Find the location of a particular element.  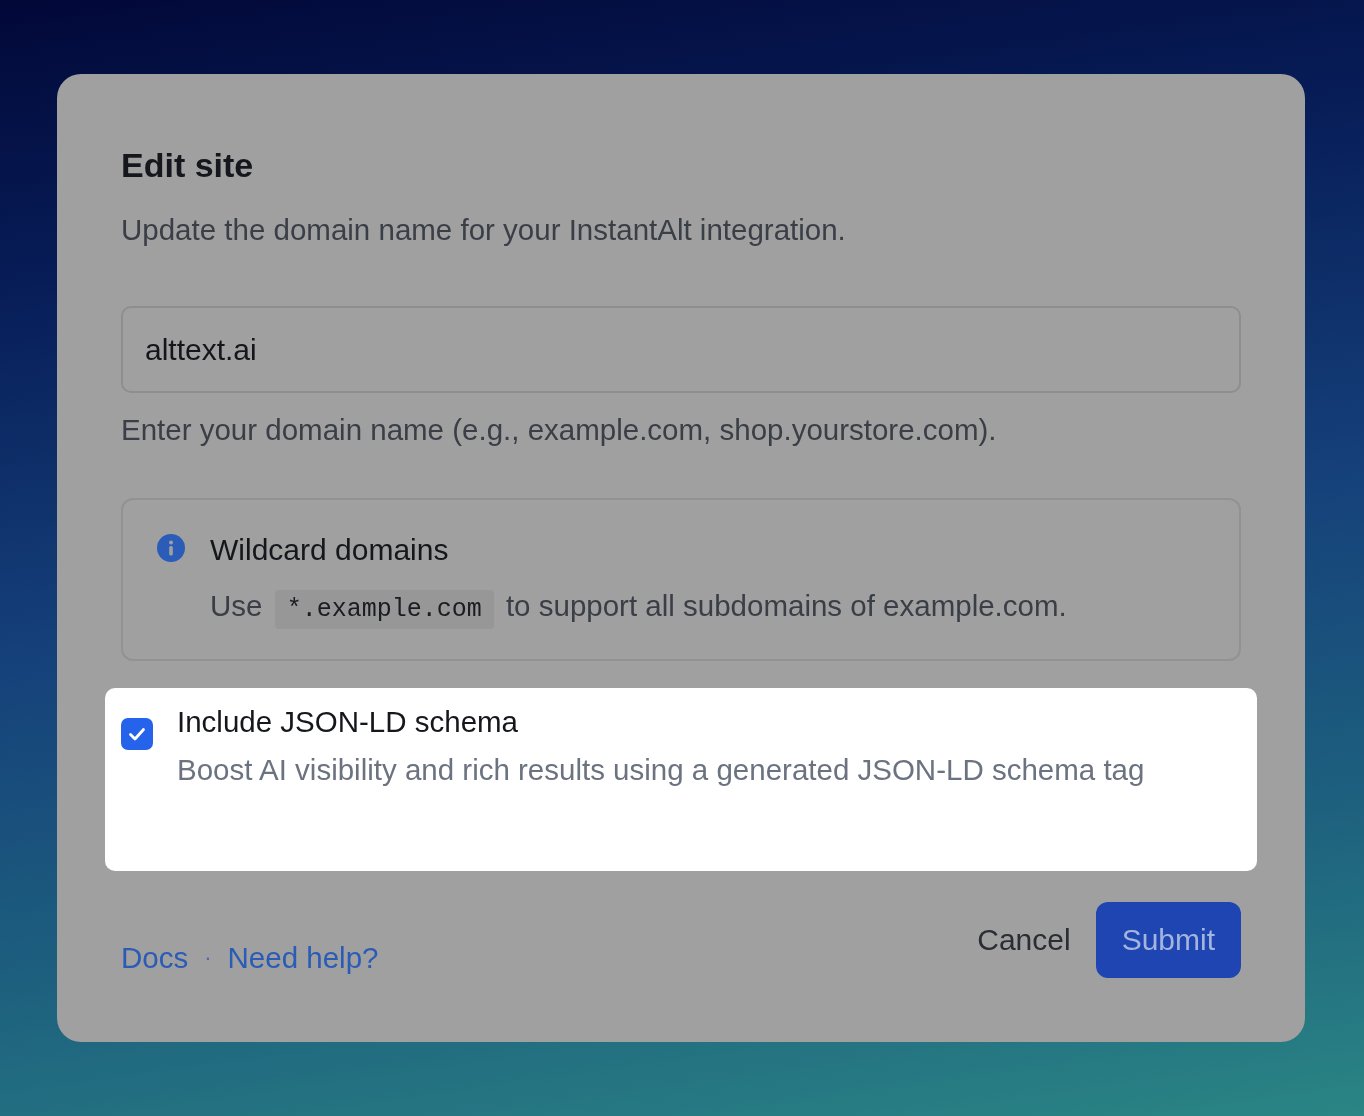

domain-input-field: alttext.ai is located at coordinates (681, 349).